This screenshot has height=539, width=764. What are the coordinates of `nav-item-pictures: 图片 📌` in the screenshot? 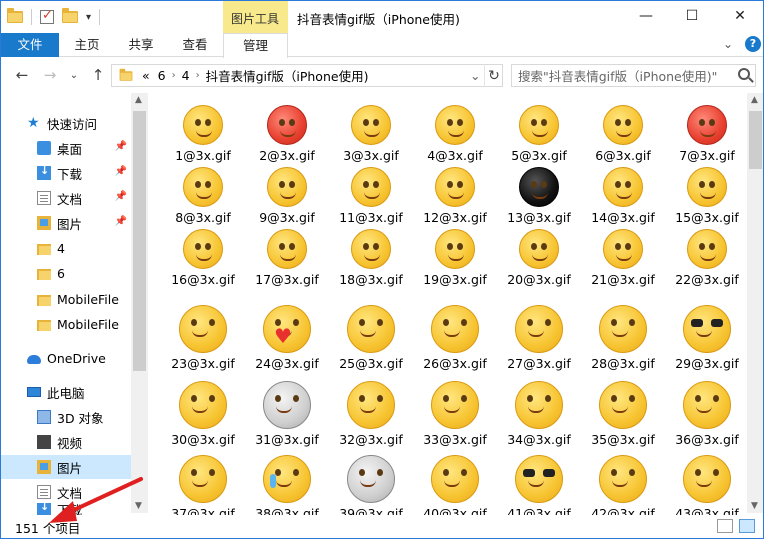 It's located at (66, 223).